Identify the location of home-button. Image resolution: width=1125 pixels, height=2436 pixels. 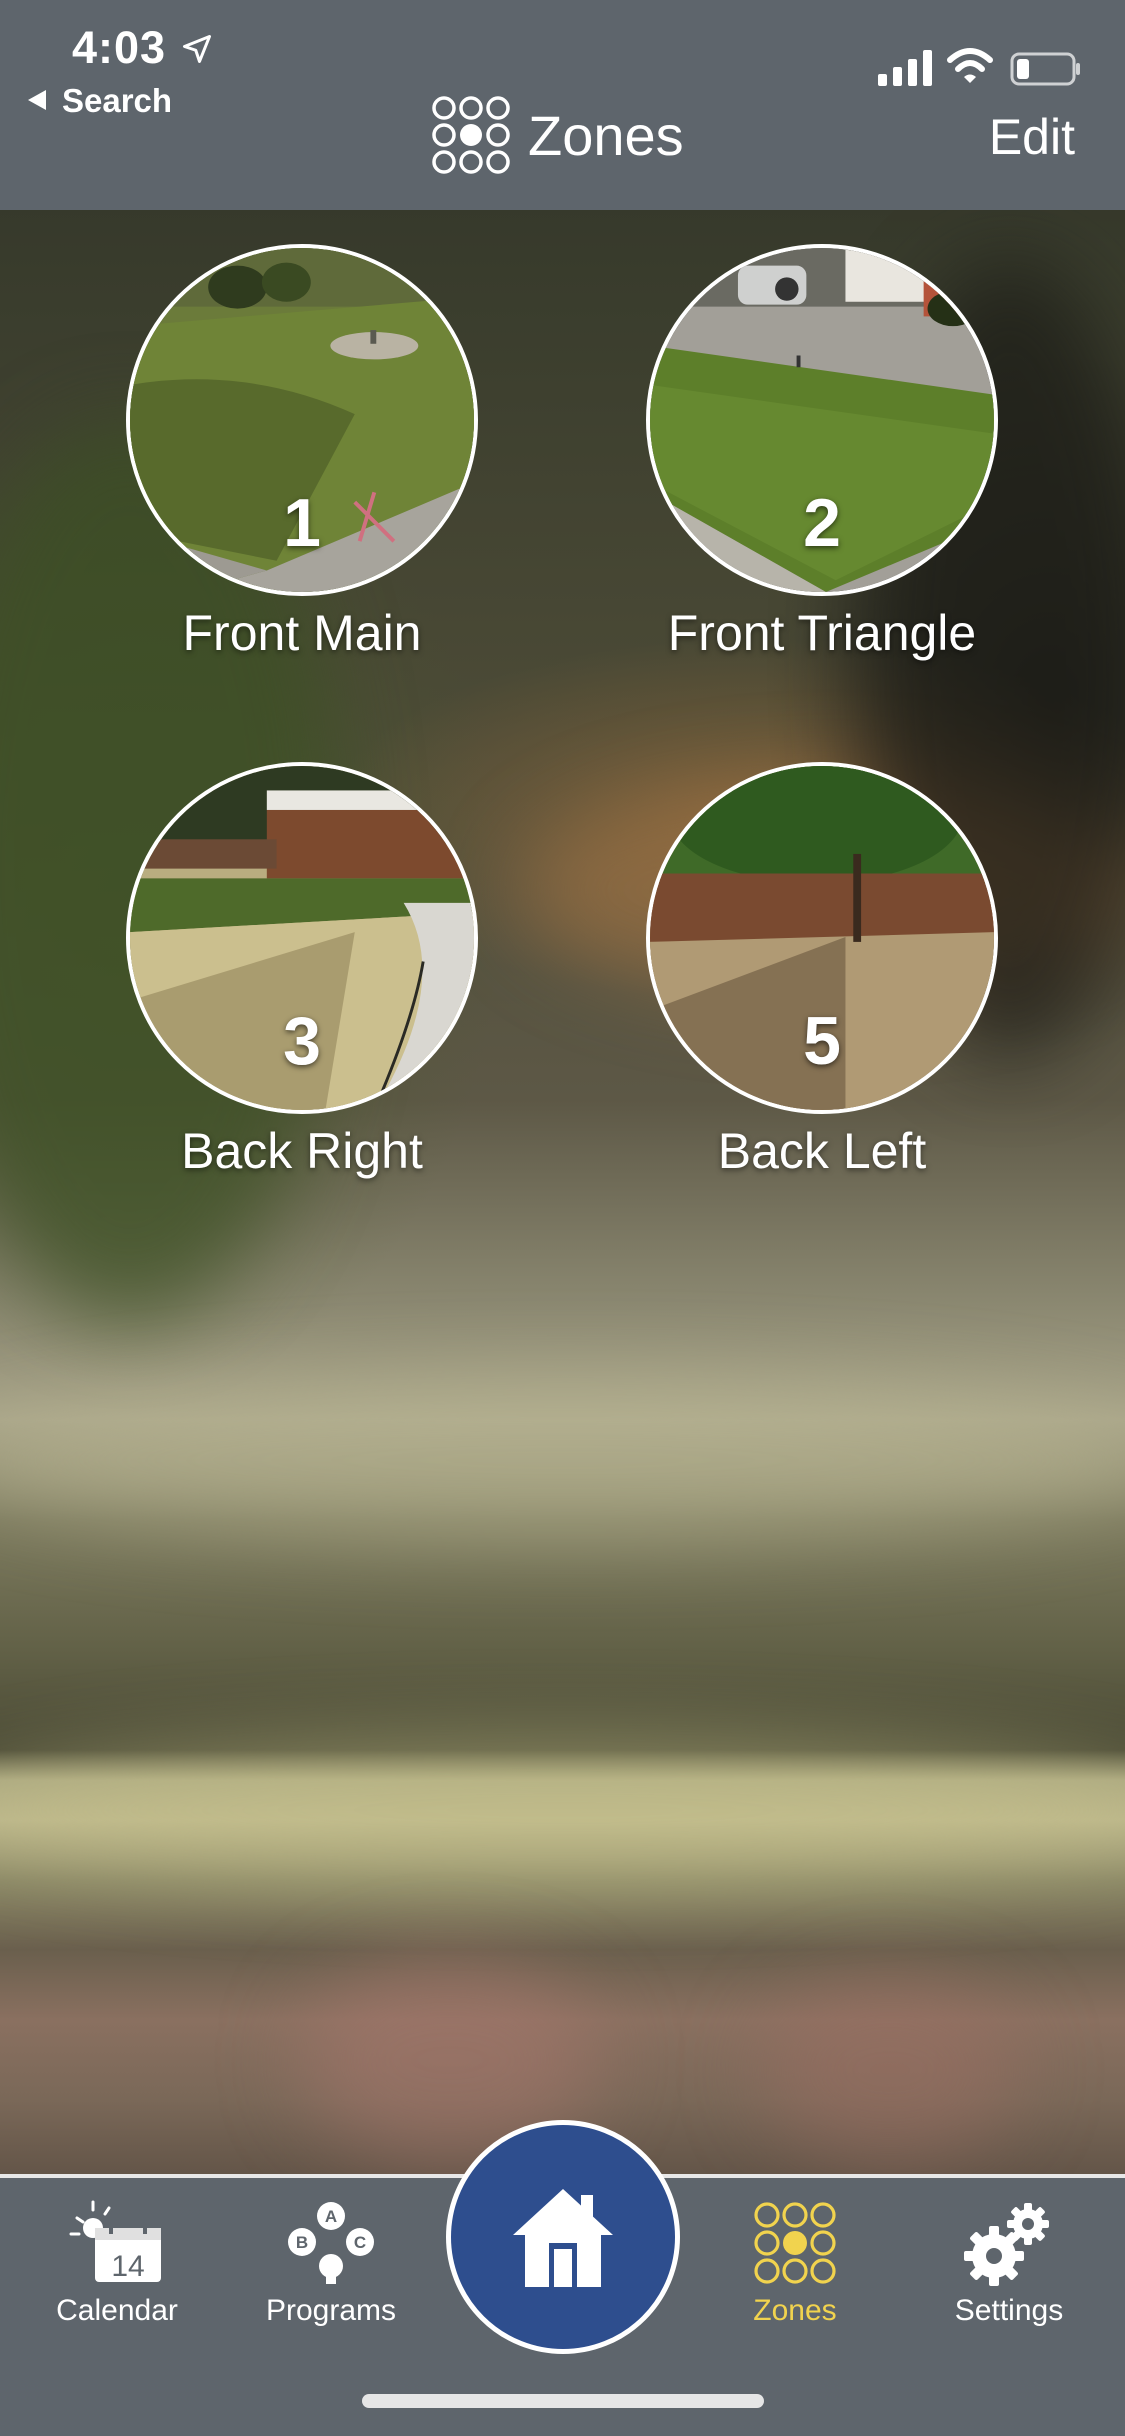
(563, 2237).